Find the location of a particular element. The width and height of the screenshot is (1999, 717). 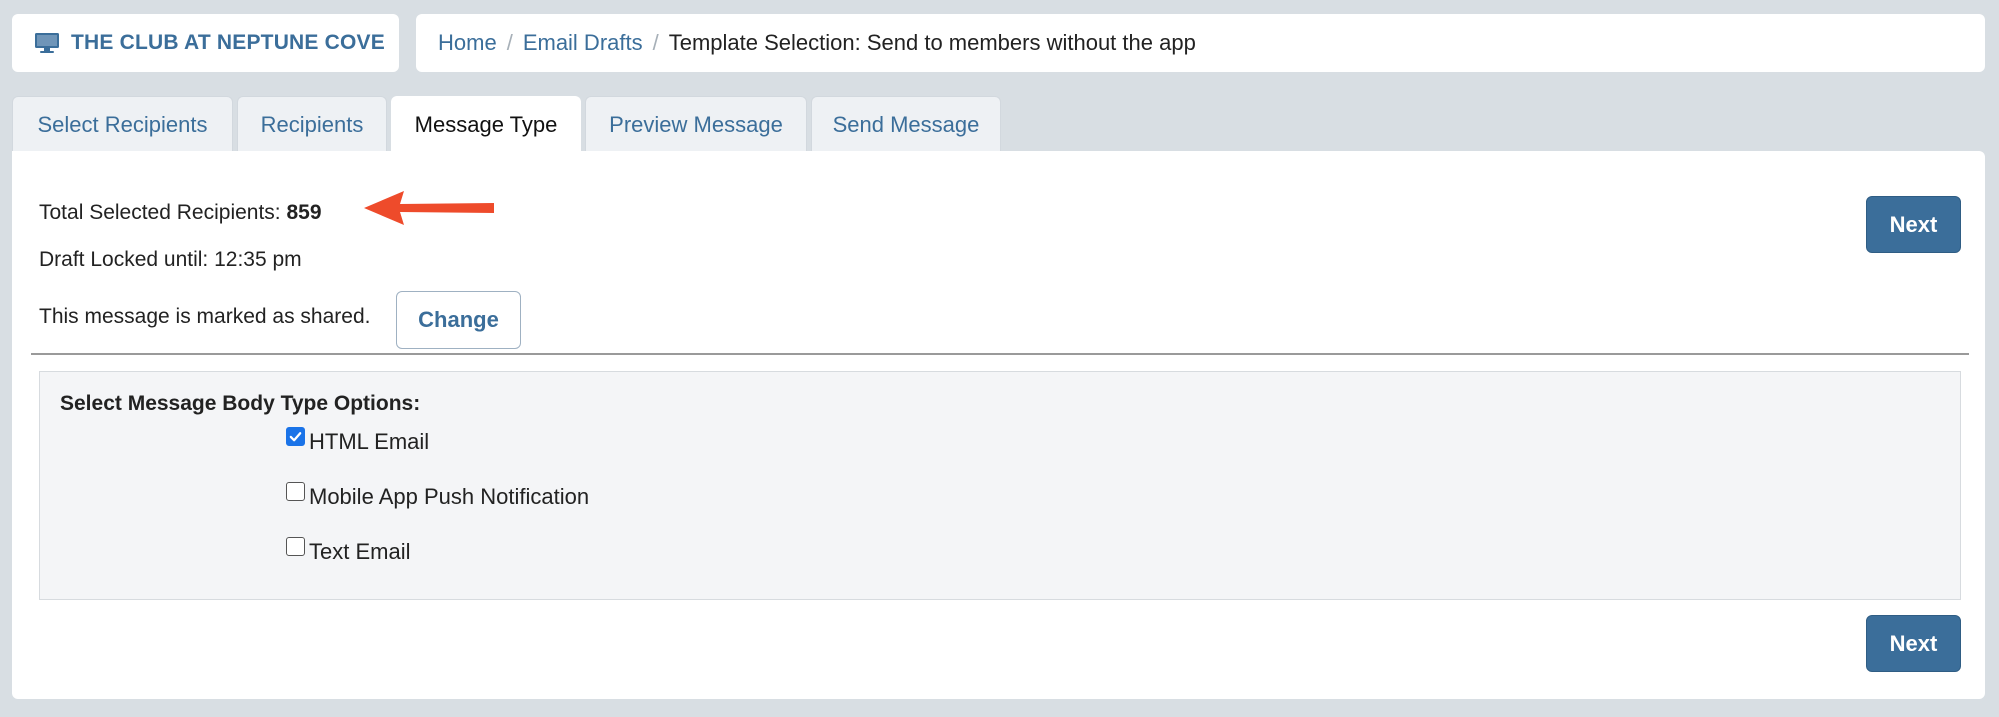

next-button-bottom: Next is located at coordinates (1913, 643).